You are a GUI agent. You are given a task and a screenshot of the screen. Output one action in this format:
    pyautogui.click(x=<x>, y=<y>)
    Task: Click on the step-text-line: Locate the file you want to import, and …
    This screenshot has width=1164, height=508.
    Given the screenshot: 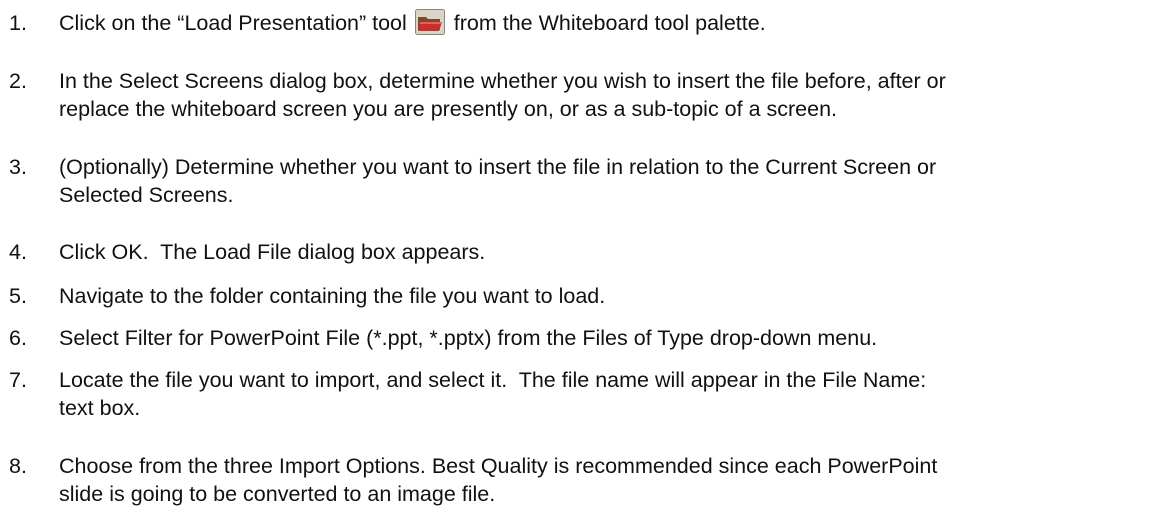 What is the action you would take?
    pyautogui.click(x=493, y=380)
    